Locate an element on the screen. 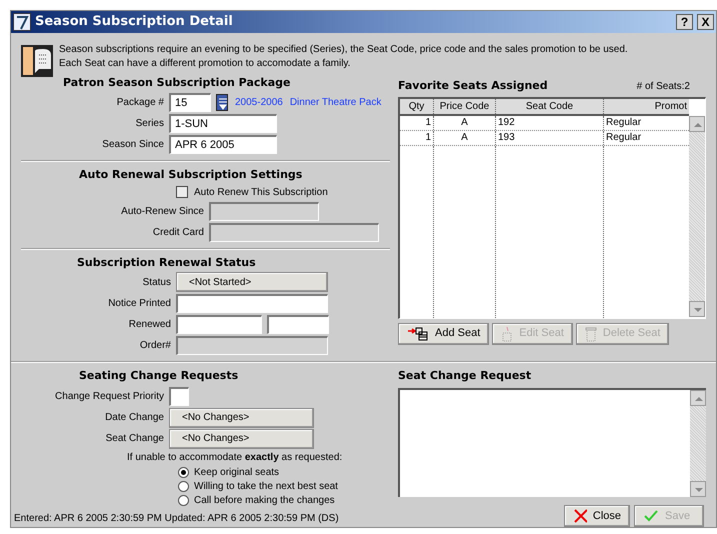 The height and width of the screenshot is (534, 717). radio-label: Willing to take the next best seat is located at coordinates (266, 487).